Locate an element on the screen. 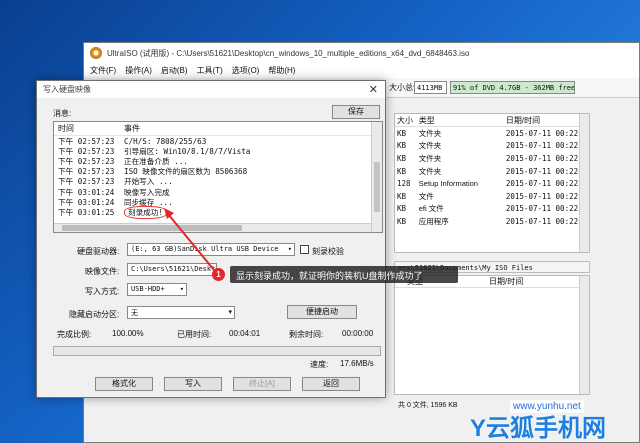  annotation-callout: 显示刻录成功，就证明你的装机U盘制作成功了 is located at coordinates (344, 274).